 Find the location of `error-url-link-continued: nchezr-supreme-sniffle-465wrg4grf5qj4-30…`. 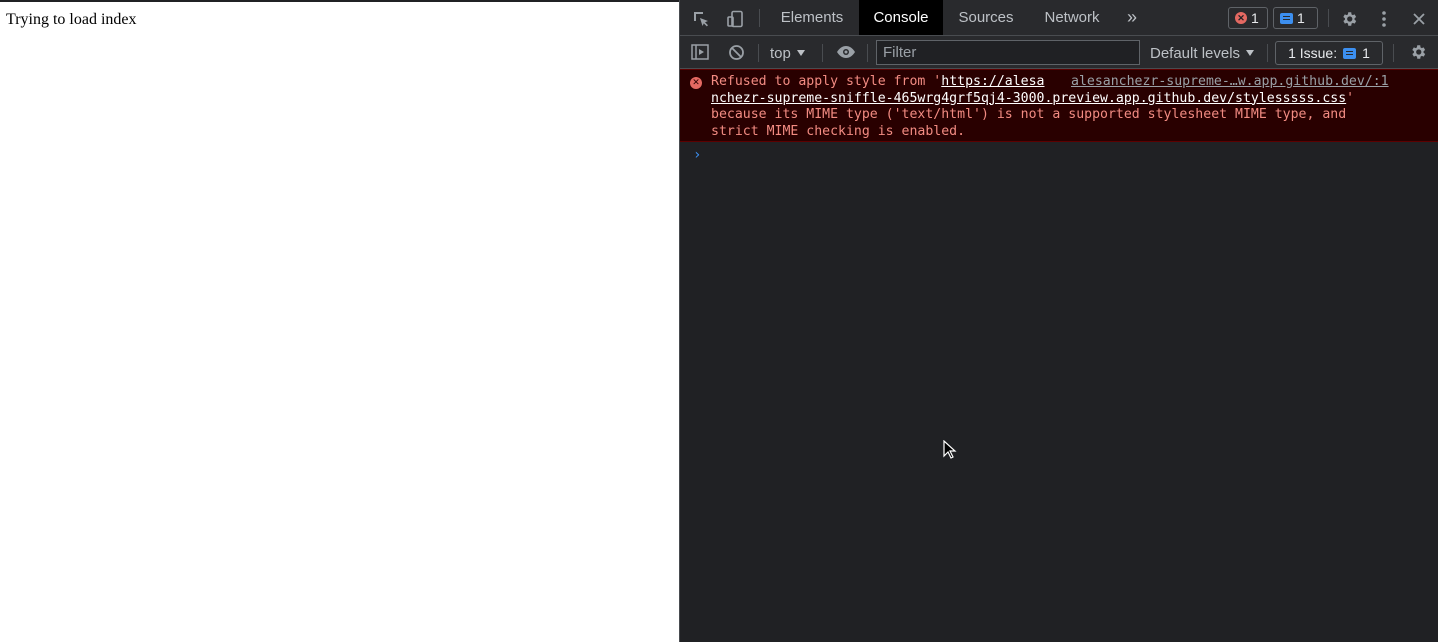

error-url-link-continued: nchezr-supreme-sniffle-465wrg4grf5qj4-30… is located at coordinates (1028, 98).